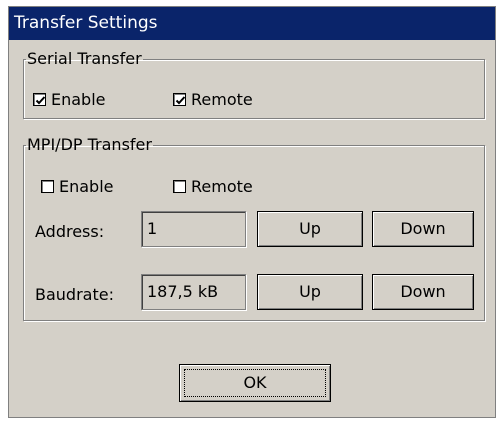 This screenshot has height=424, width=502. Describe the element at coordinates (252, 23) in the screenshot. I see `title-bar: Transfer Settings` at that location.